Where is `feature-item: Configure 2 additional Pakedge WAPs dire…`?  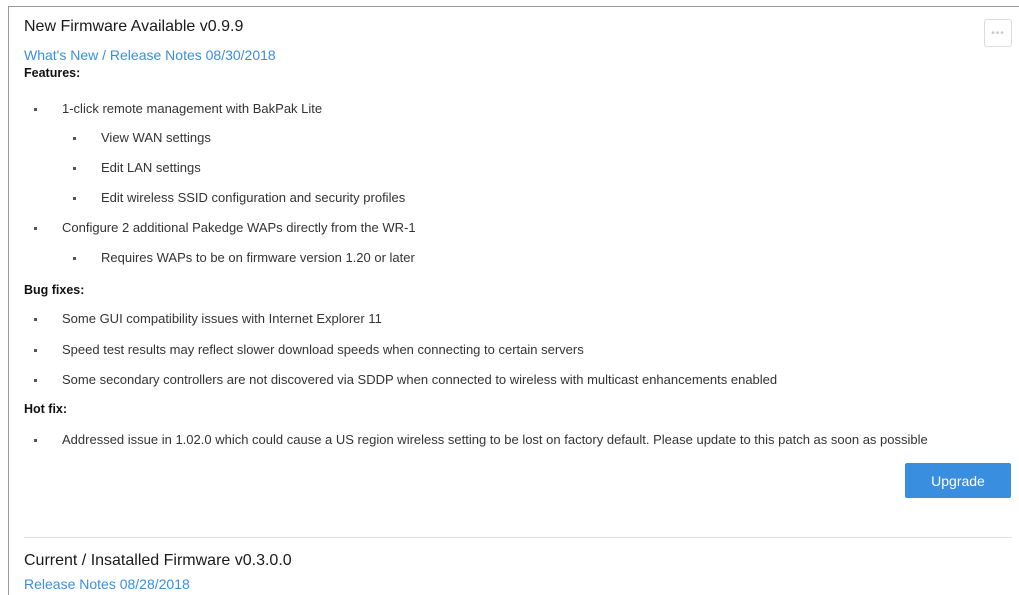 feature-item: Configure 2 additional Pakedge WAPs dire… is located at coordinates (225, 227).